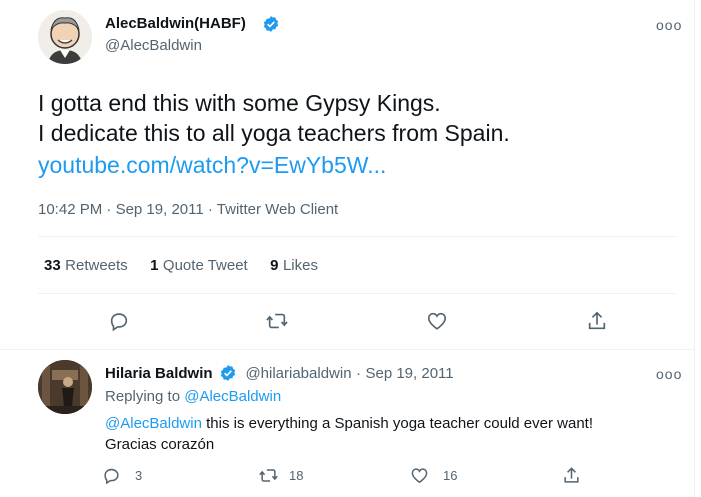 The width and height of the screenshot is (701, 497). Describe the element at coordinates (175, 23) in the screenshot. I see `author-name: AlecBaldwin(HABF)` at that location.